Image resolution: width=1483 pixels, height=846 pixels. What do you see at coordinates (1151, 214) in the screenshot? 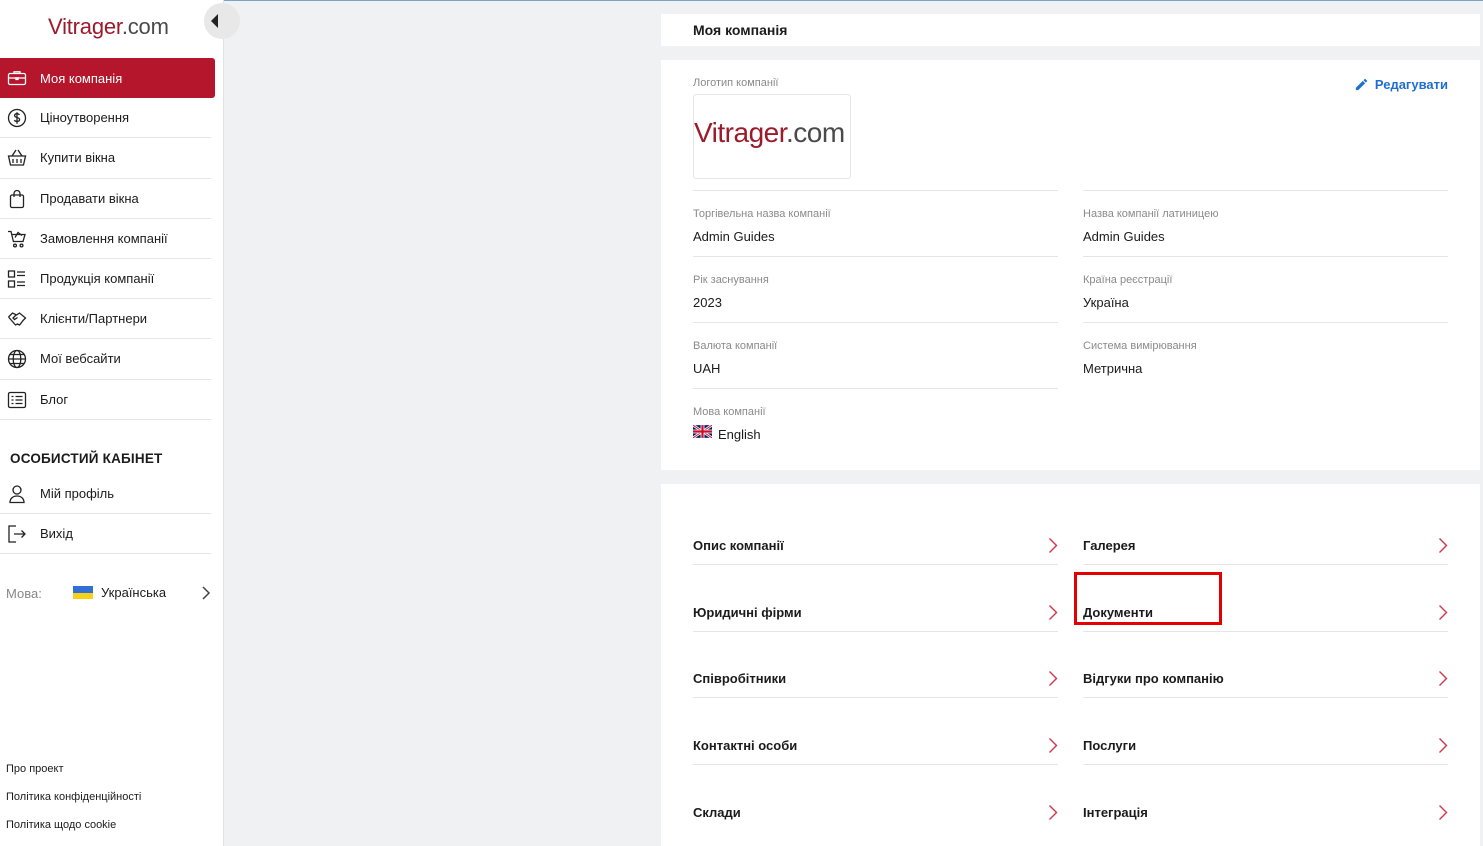
I see `field-label: Назва компанії латиницею` at bounding box center [1151, 214].